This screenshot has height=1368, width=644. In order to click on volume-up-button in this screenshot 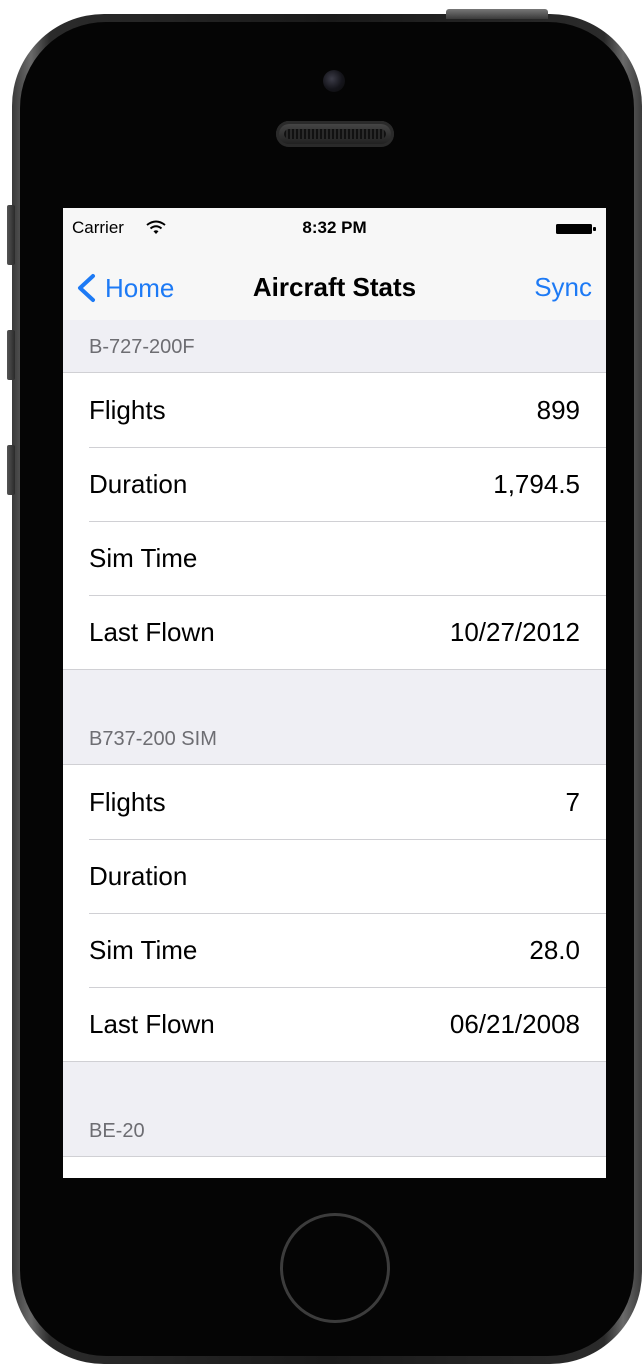, I will do `click(11, 355)`.